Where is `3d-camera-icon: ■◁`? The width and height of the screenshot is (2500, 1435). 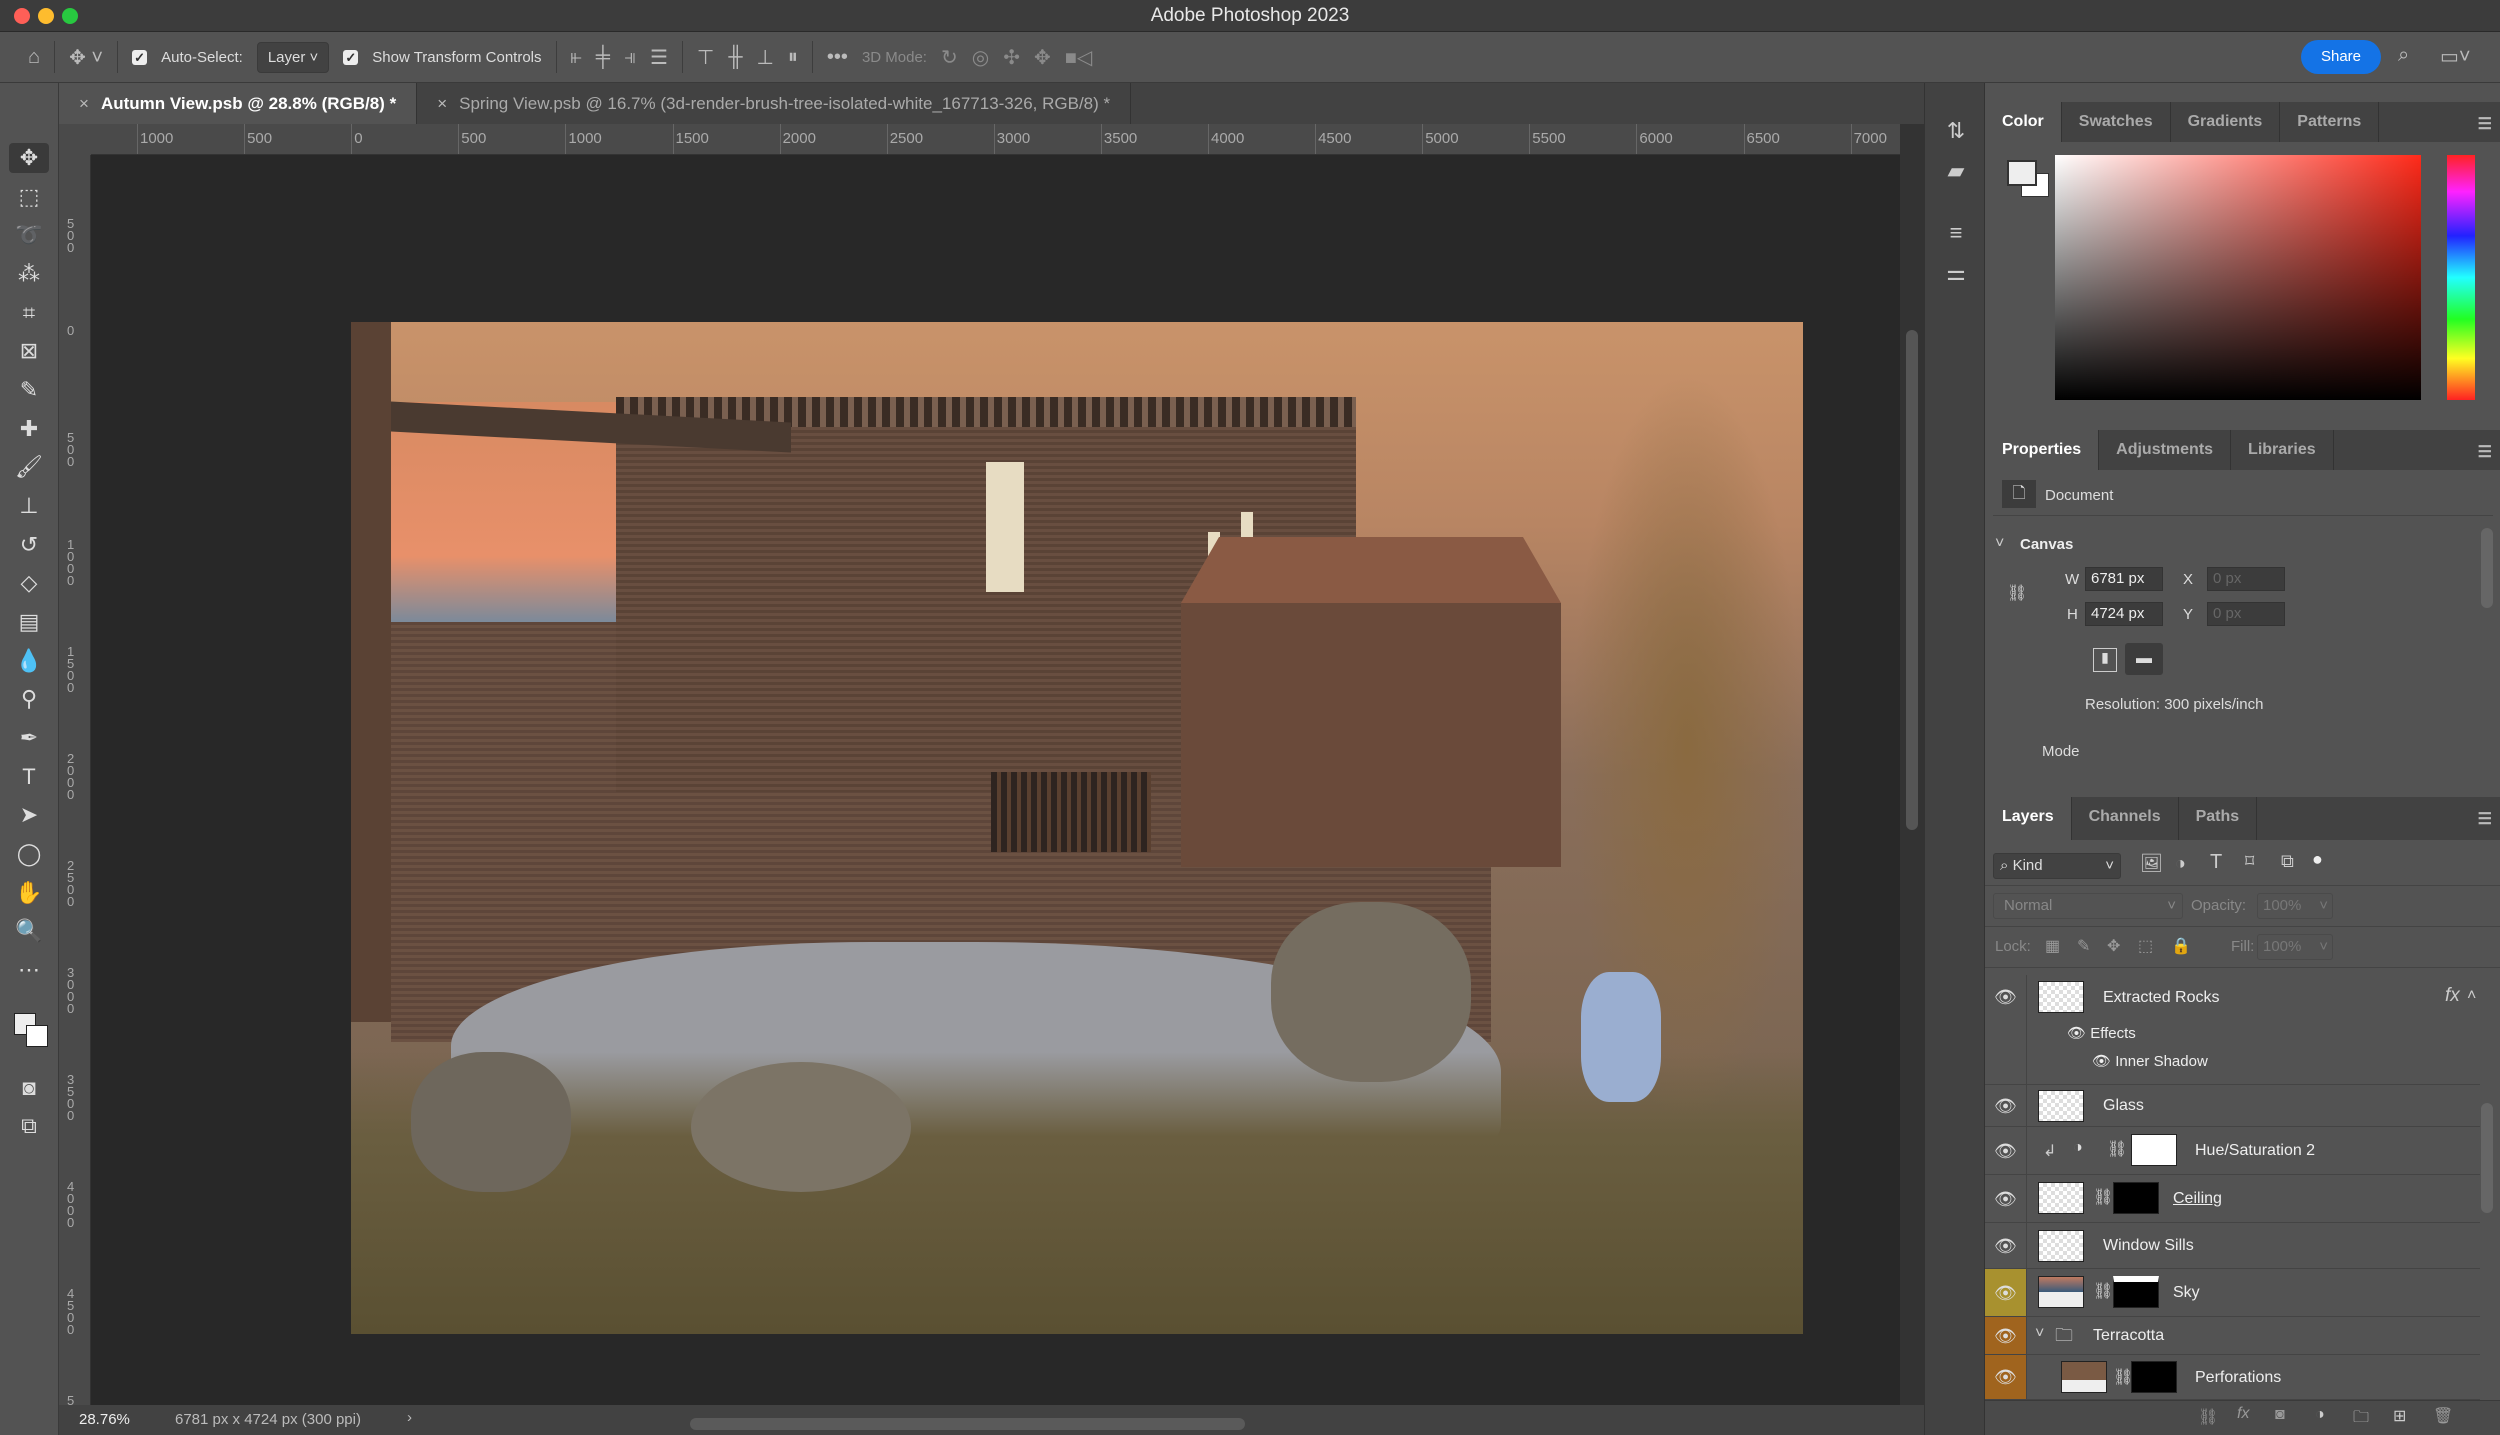 3d-camera-icon: ■◁ is located at coordinates (1078, 57).